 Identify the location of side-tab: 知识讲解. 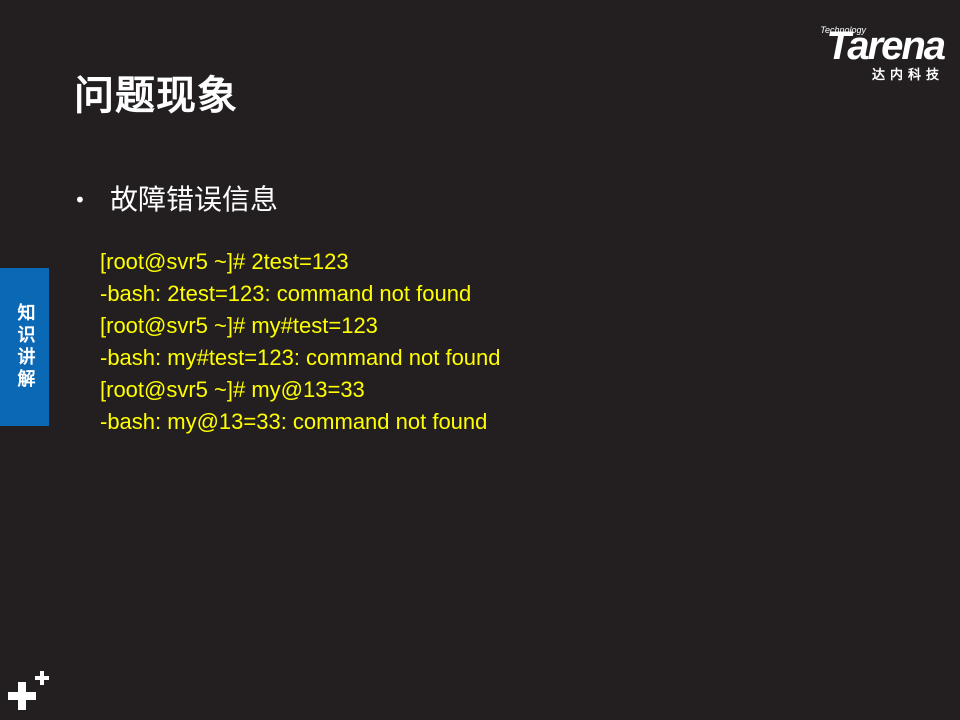
(24, 347).